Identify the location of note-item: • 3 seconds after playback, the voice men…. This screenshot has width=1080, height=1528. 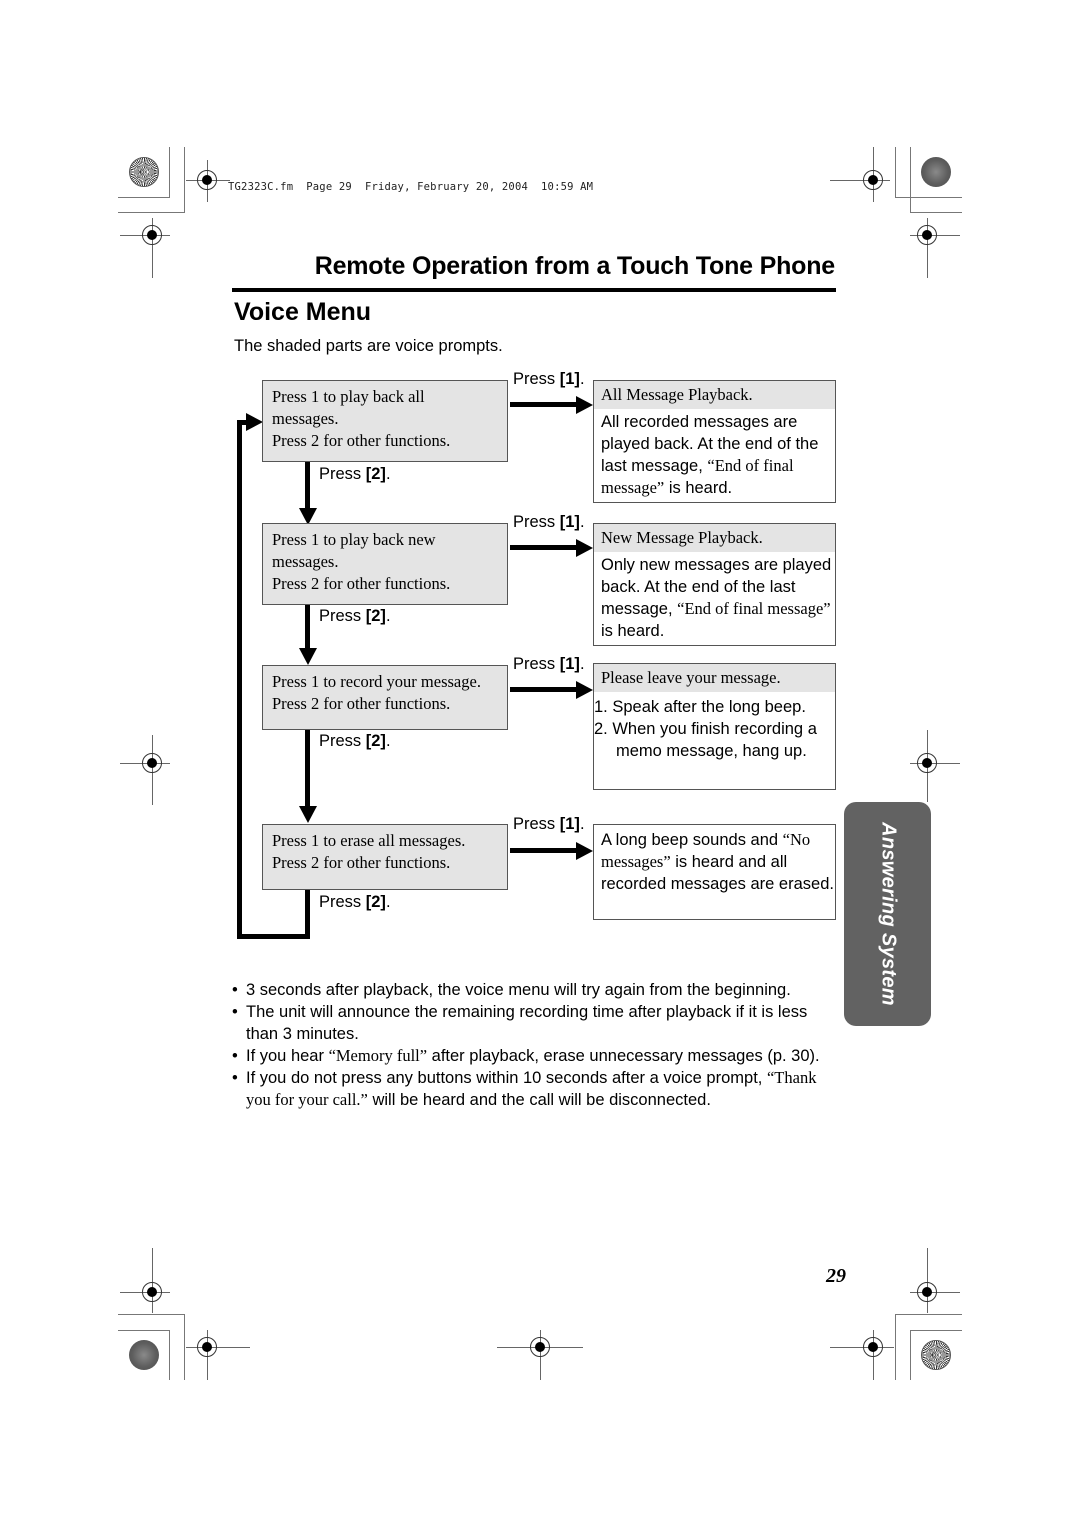
(511, 990).